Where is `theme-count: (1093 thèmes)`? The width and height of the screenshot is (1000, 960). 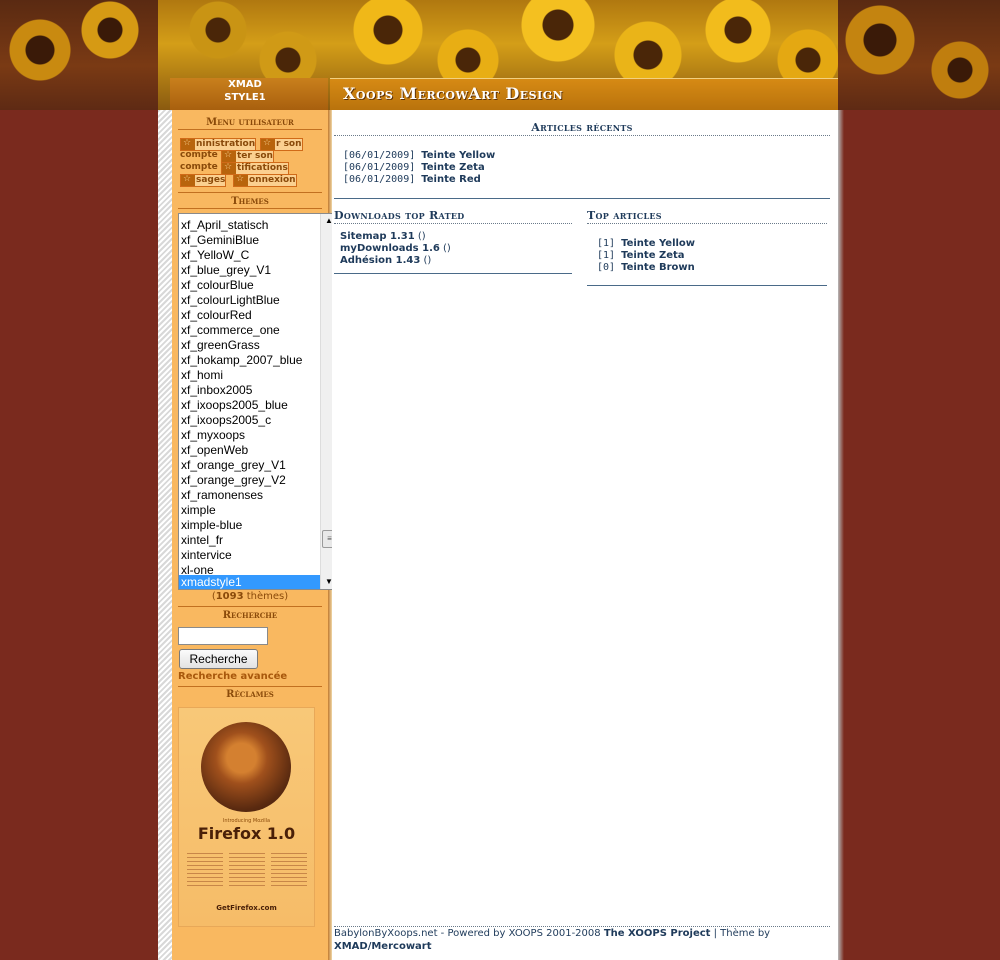 theme-count: (1093 thèmes) is located at coordinates (250, 596).